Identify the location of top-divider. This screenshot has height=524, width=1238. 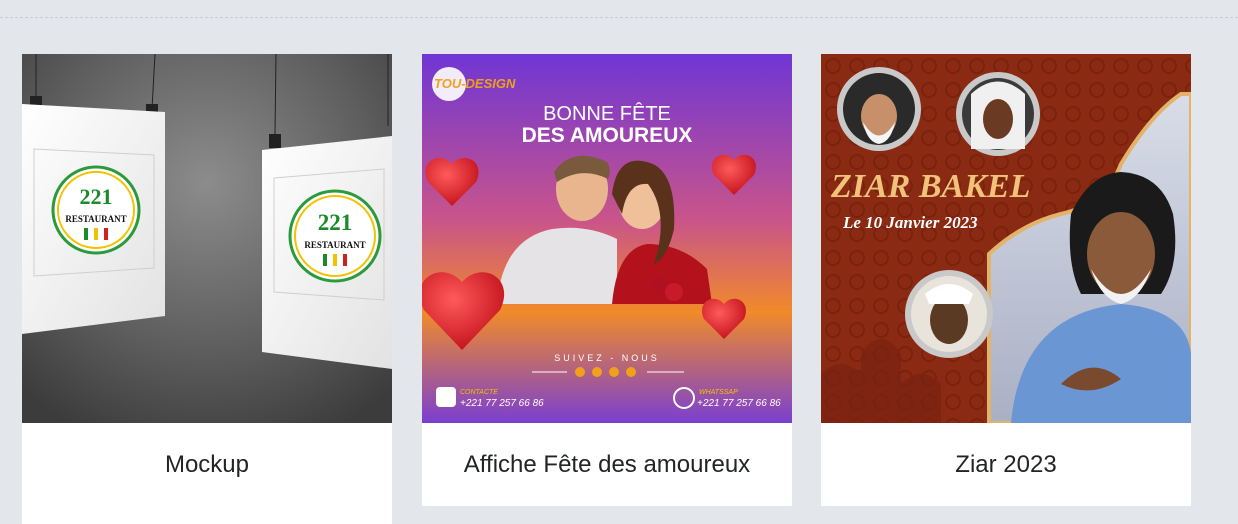
(619, 17).